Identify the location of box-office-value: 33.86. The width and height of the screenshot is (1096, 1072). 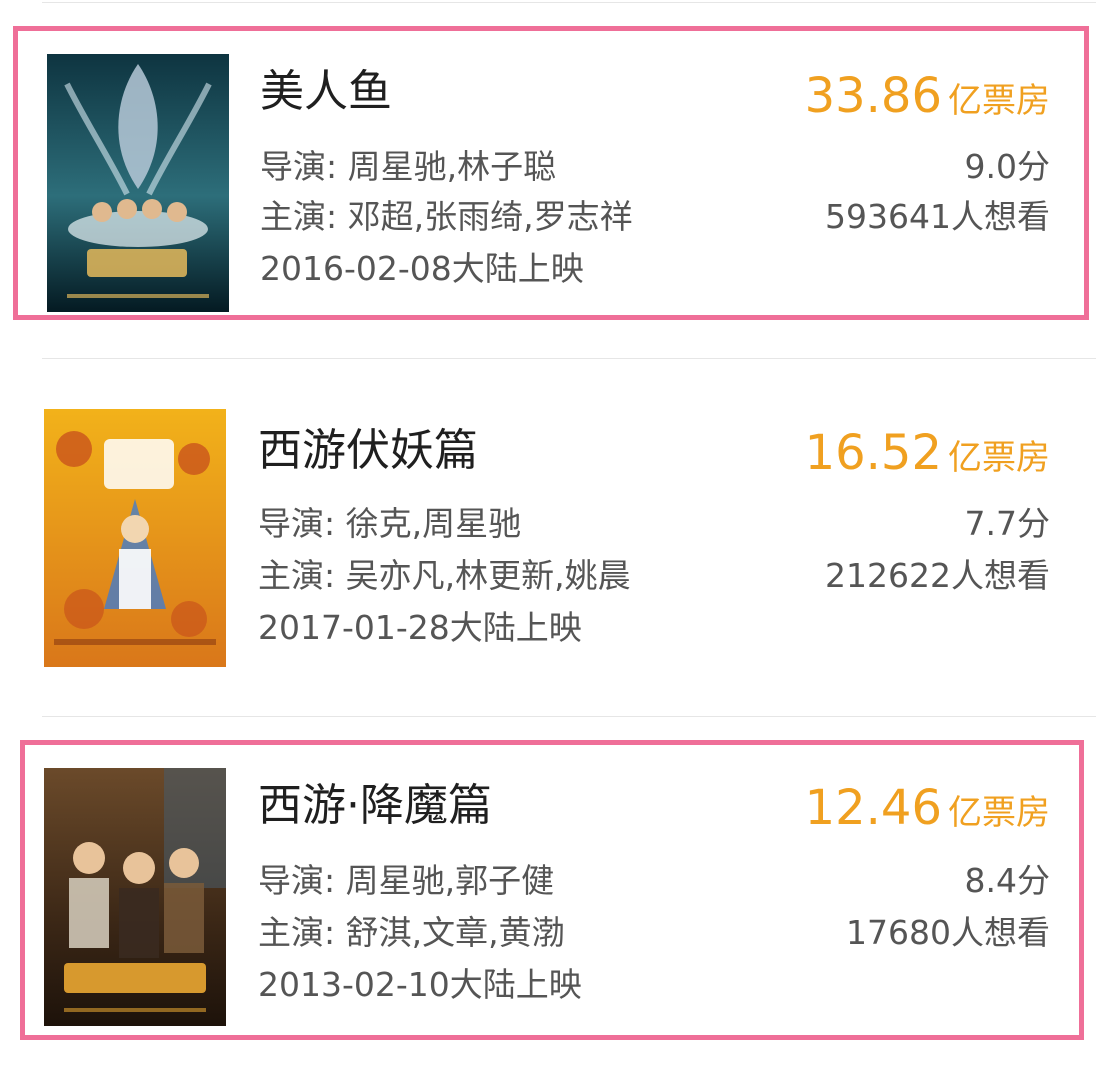
(873, 96).